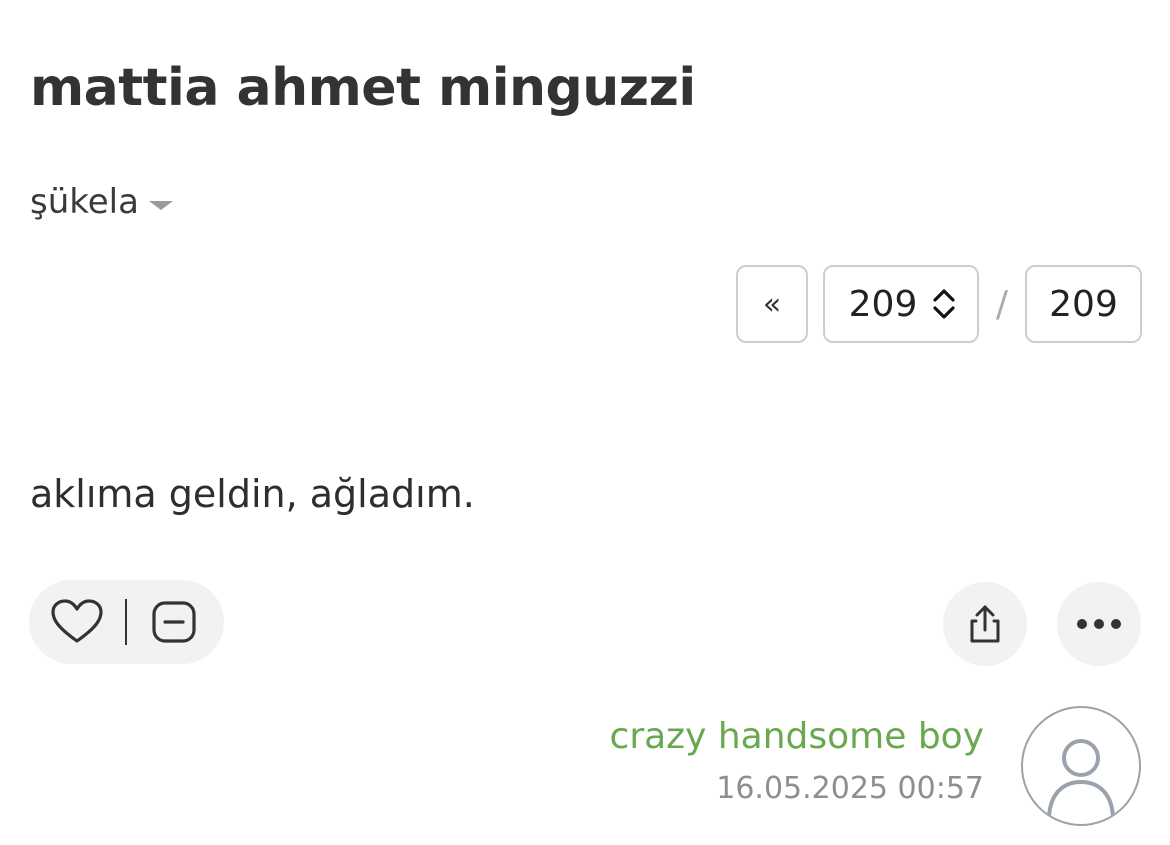 The image size is (1170, 845). I want to click on topic-title: mattia ahmet minguzzi, so click(363, 88).